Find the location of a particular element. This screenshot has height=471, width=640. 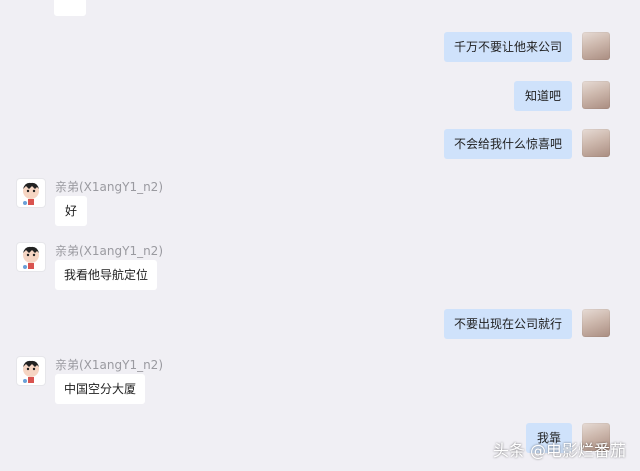

message-bubble: 知道吧 is located at coordinates (543, 96).